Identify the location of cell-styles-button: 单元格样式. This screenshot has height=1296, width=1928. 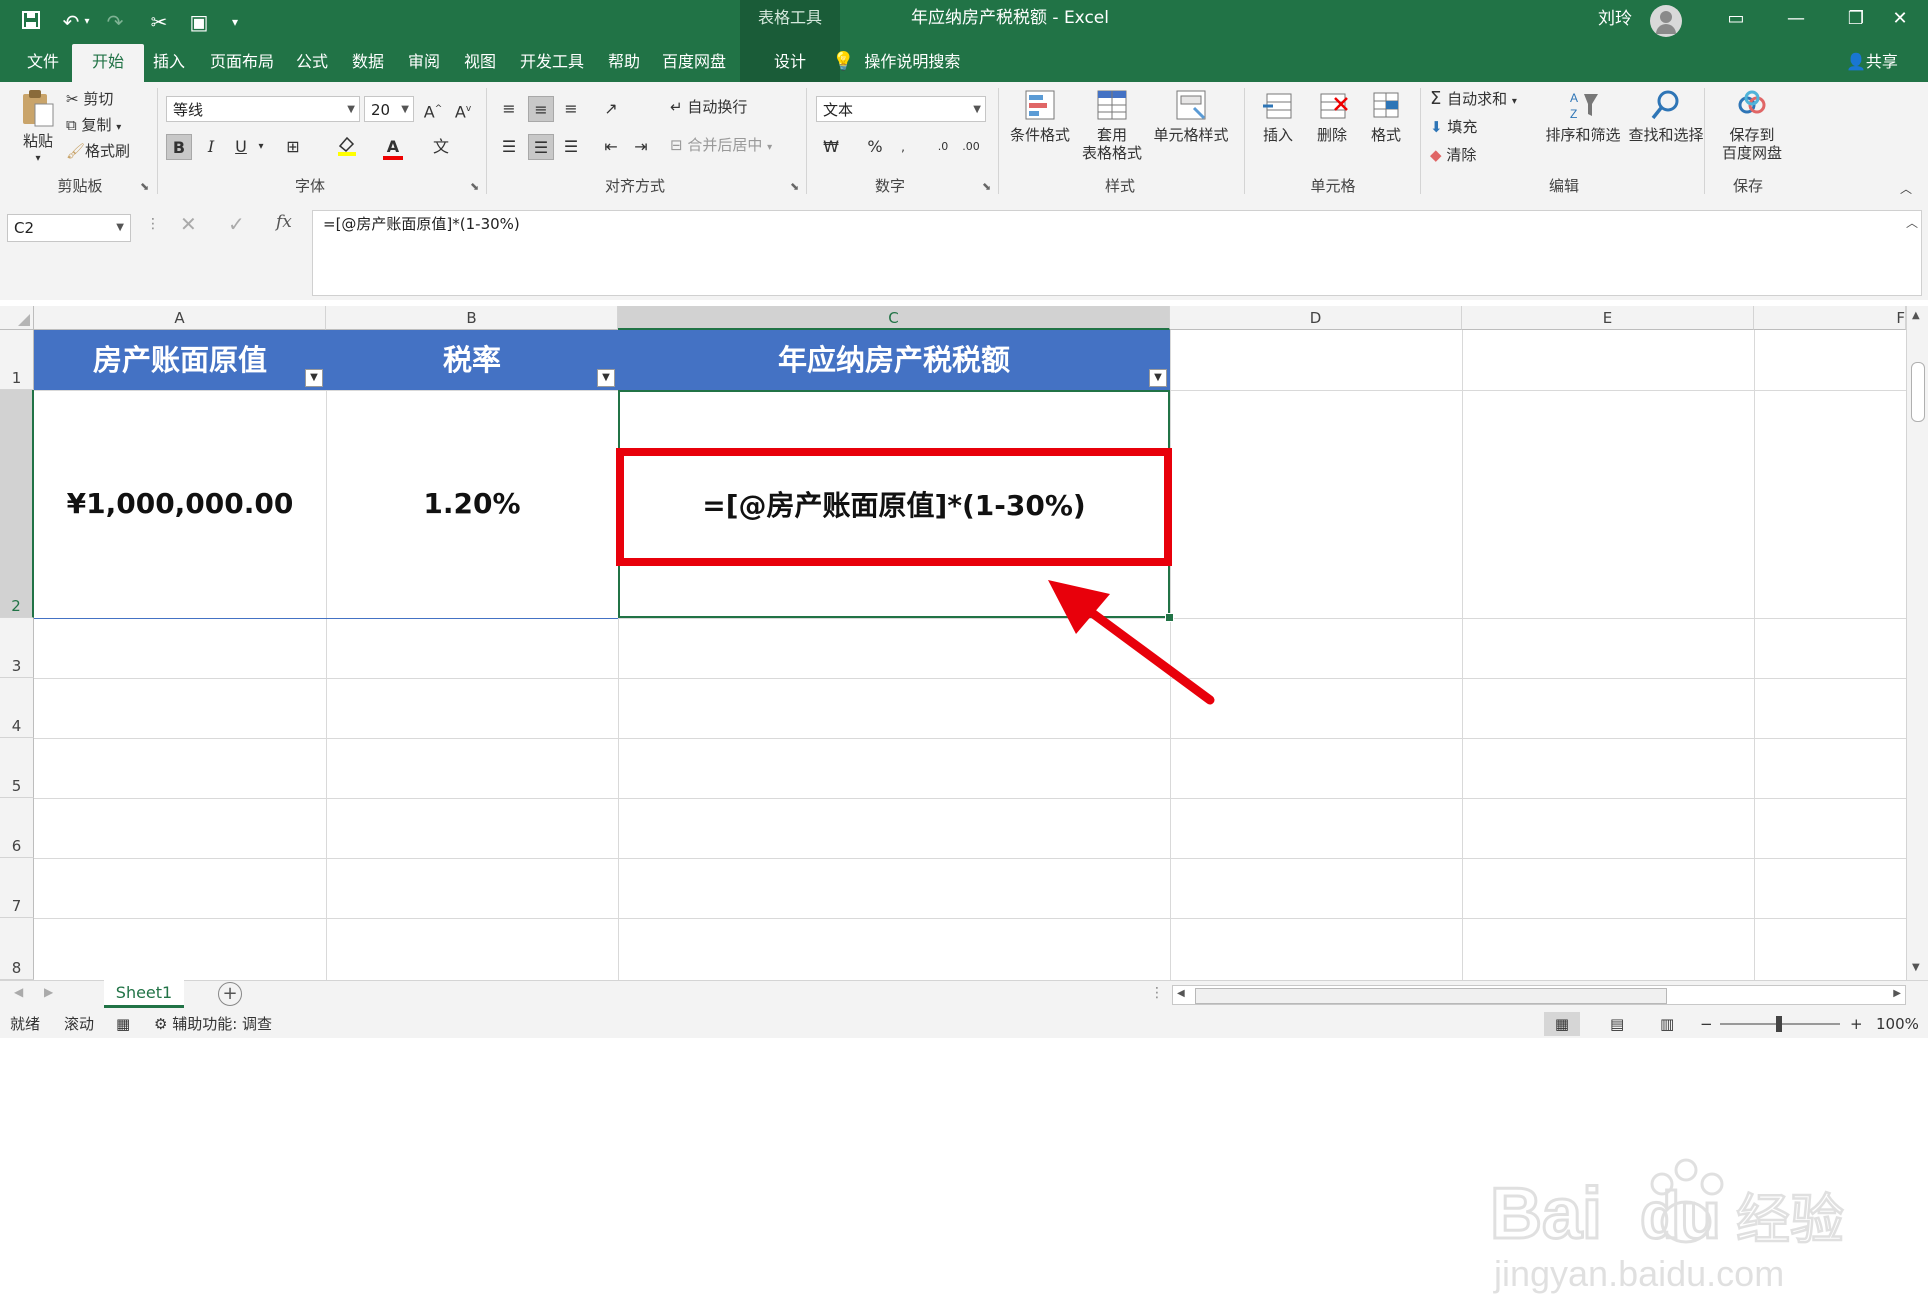
(1191, 116).